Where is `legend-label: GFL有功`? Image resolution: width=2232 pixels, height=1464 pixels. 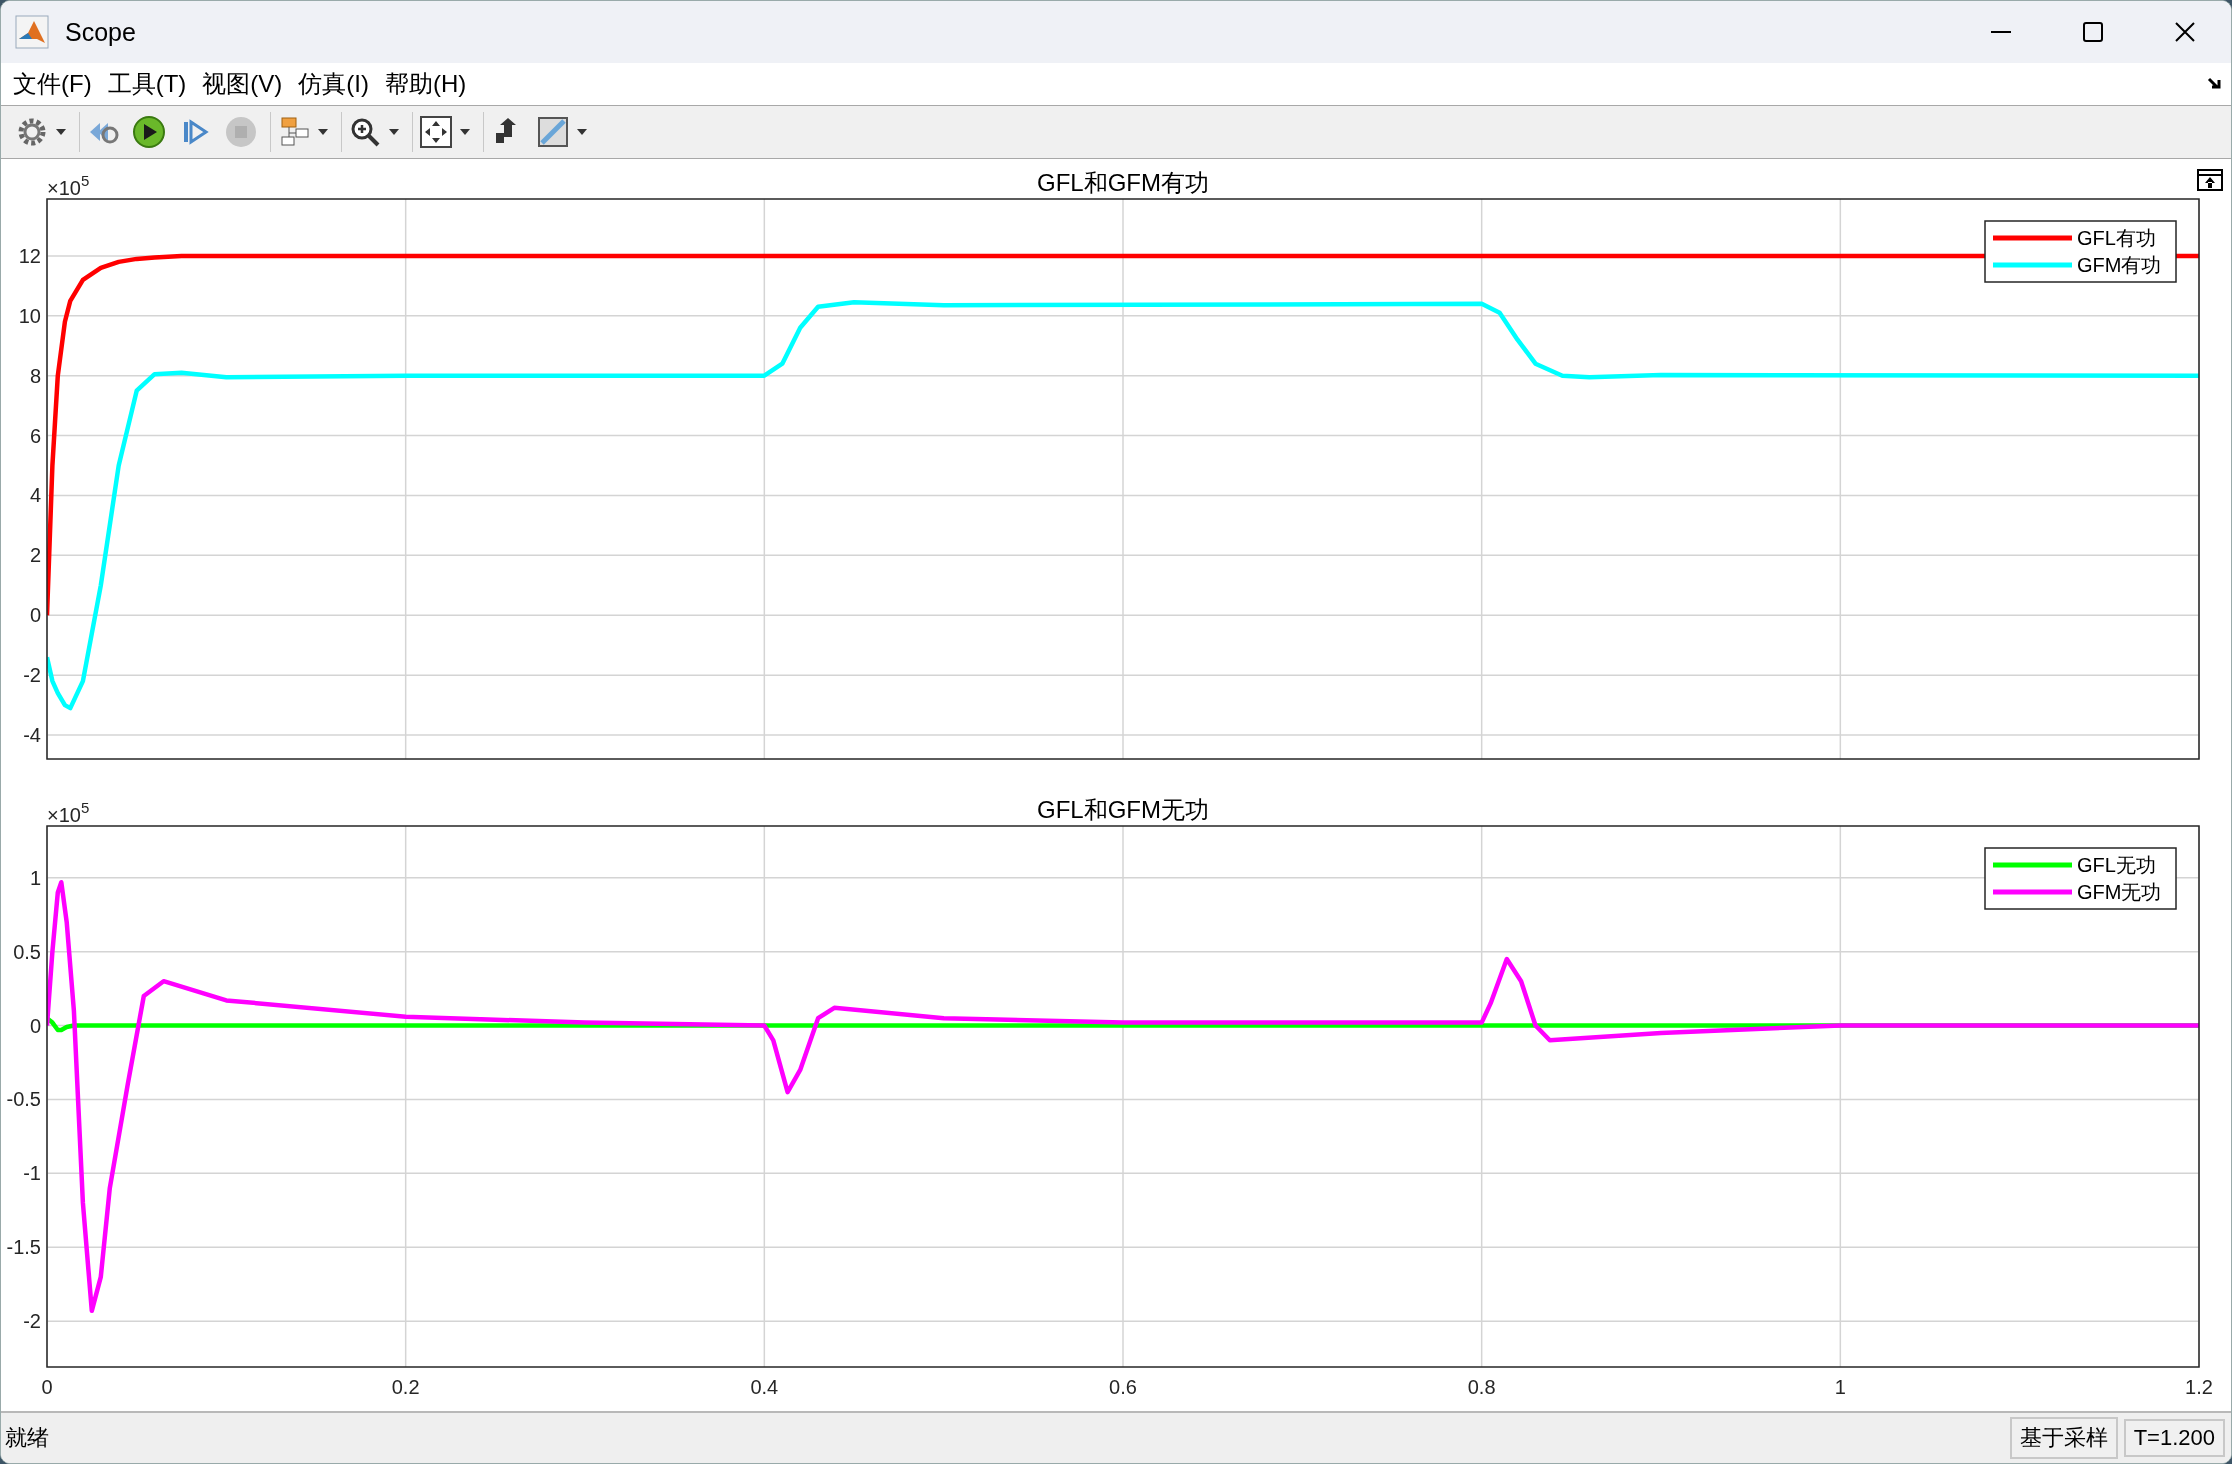
legend-label: GFL有功 is located at coordinates (2116, 238).